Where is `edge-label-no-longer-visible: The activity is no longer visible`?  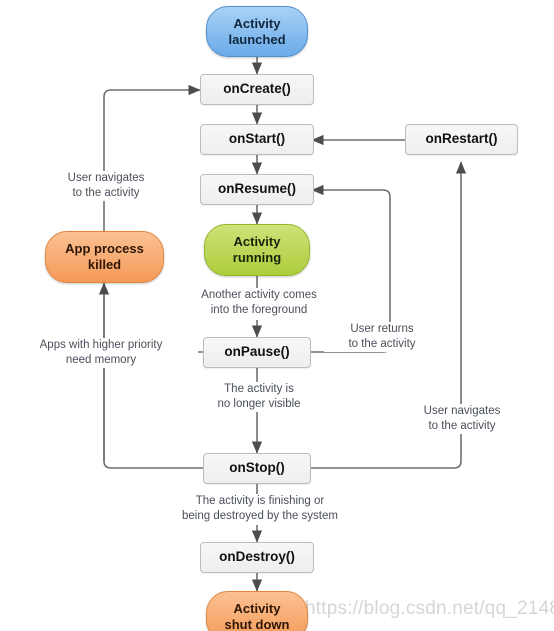
edge-label-no-longer-visible: The activity is no longer visible is located at coordinates (259, 397).